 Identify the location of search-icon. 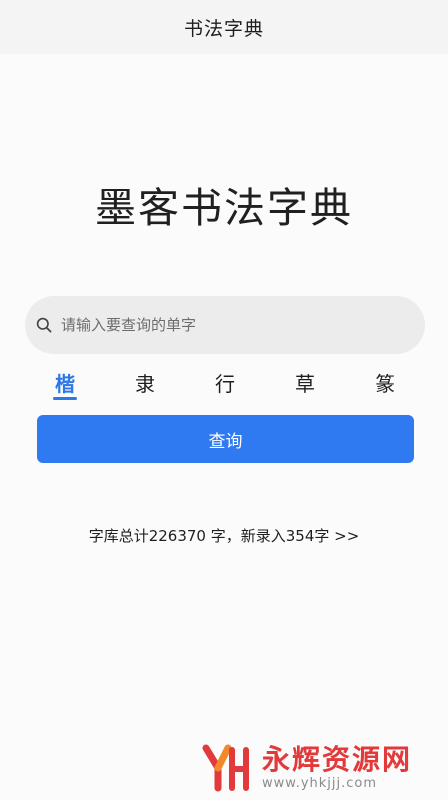
(44, 325).